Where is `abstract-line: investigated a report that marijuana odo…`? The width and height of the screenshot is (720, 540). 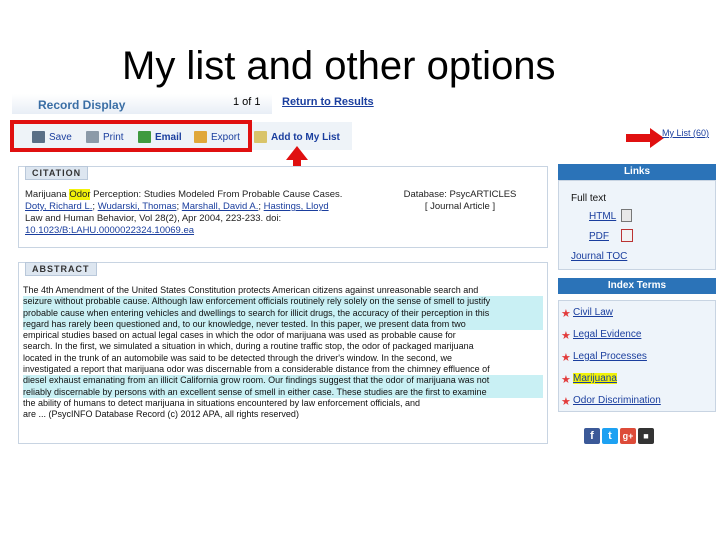
abstract-line: investigated a report that marijuana odo… is located at coordinates (256, 369).